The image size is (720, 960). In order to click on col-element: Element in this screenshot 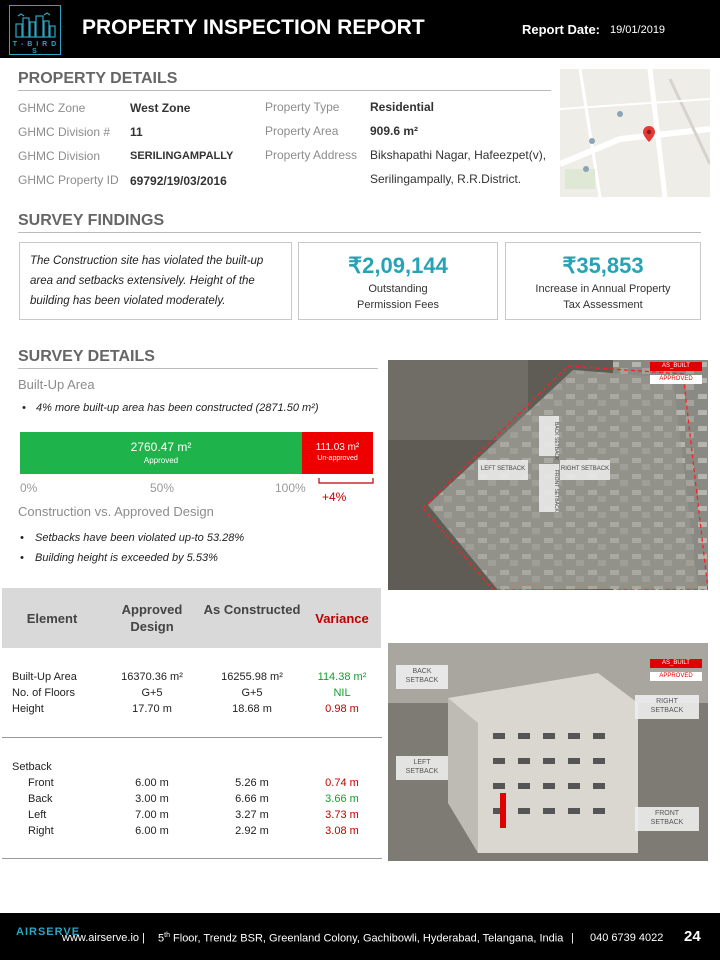, I will do `click(52, 618)`.